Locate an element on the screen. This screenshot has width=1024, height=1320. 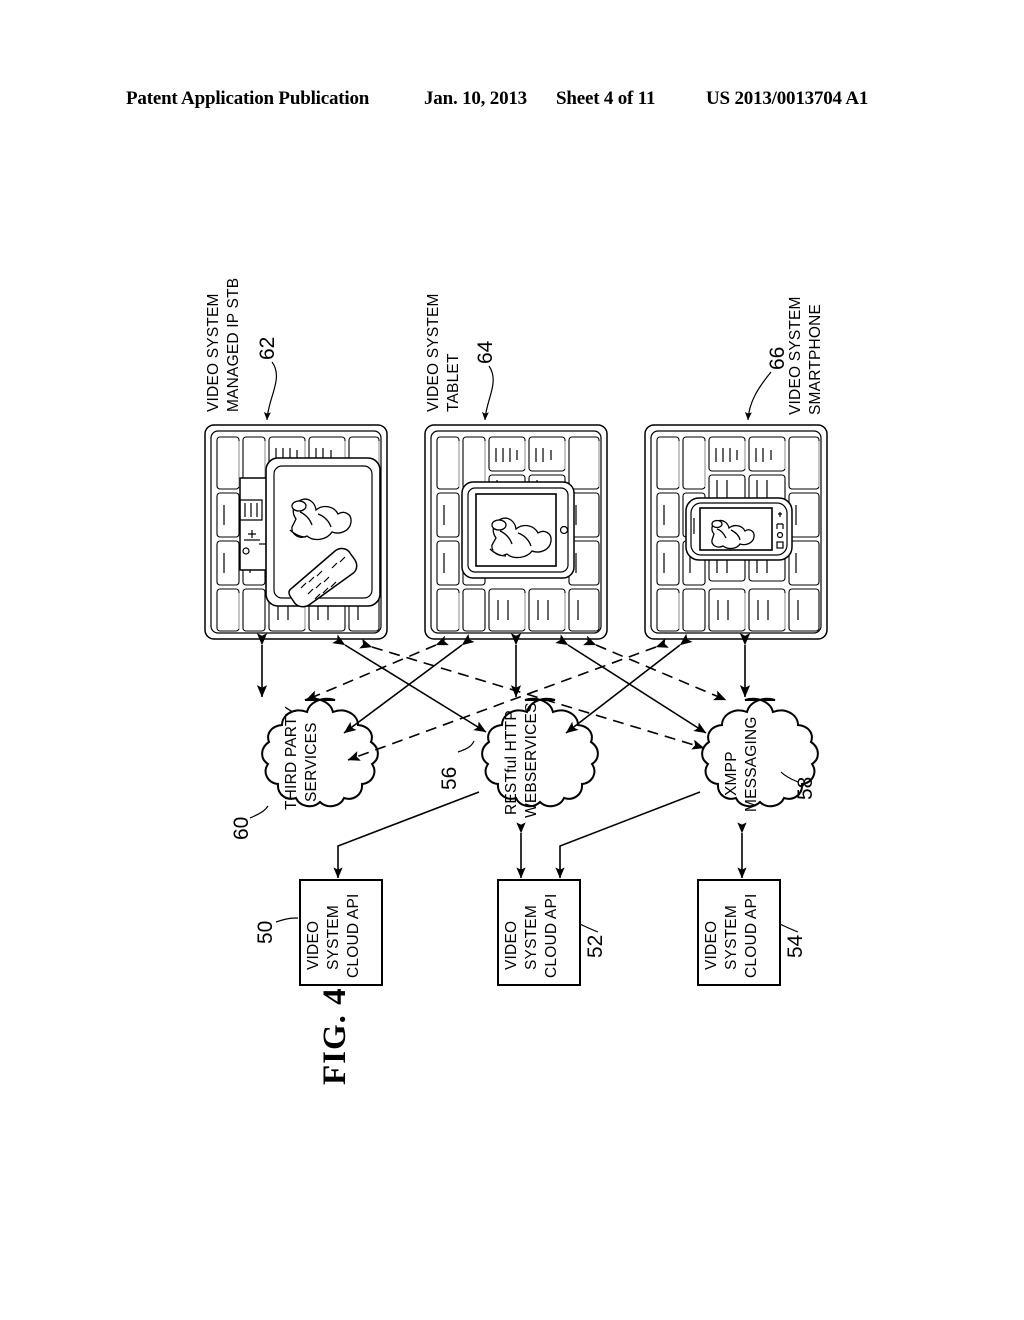
cloud-restful-http-webservices is located at coordinates (540, 752).